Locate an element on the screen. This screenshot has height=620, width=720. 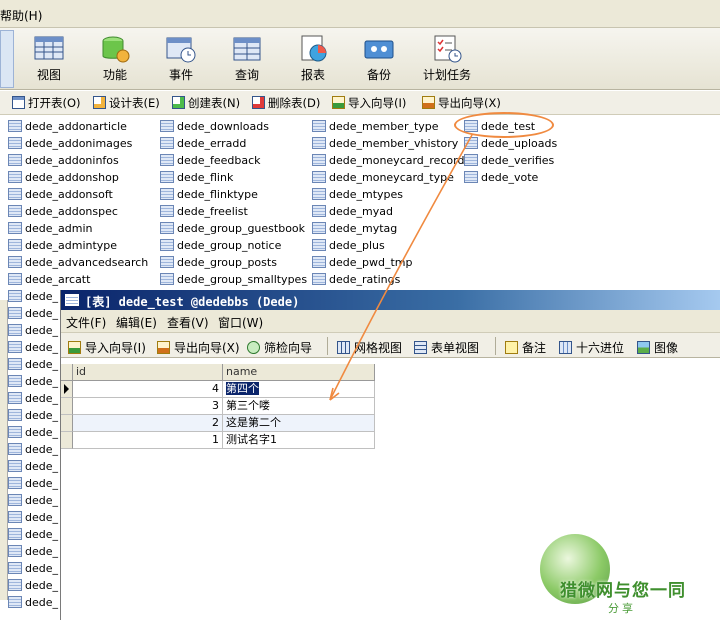
table-list-item: dede_addonimages is located at coordinates (70, 145).